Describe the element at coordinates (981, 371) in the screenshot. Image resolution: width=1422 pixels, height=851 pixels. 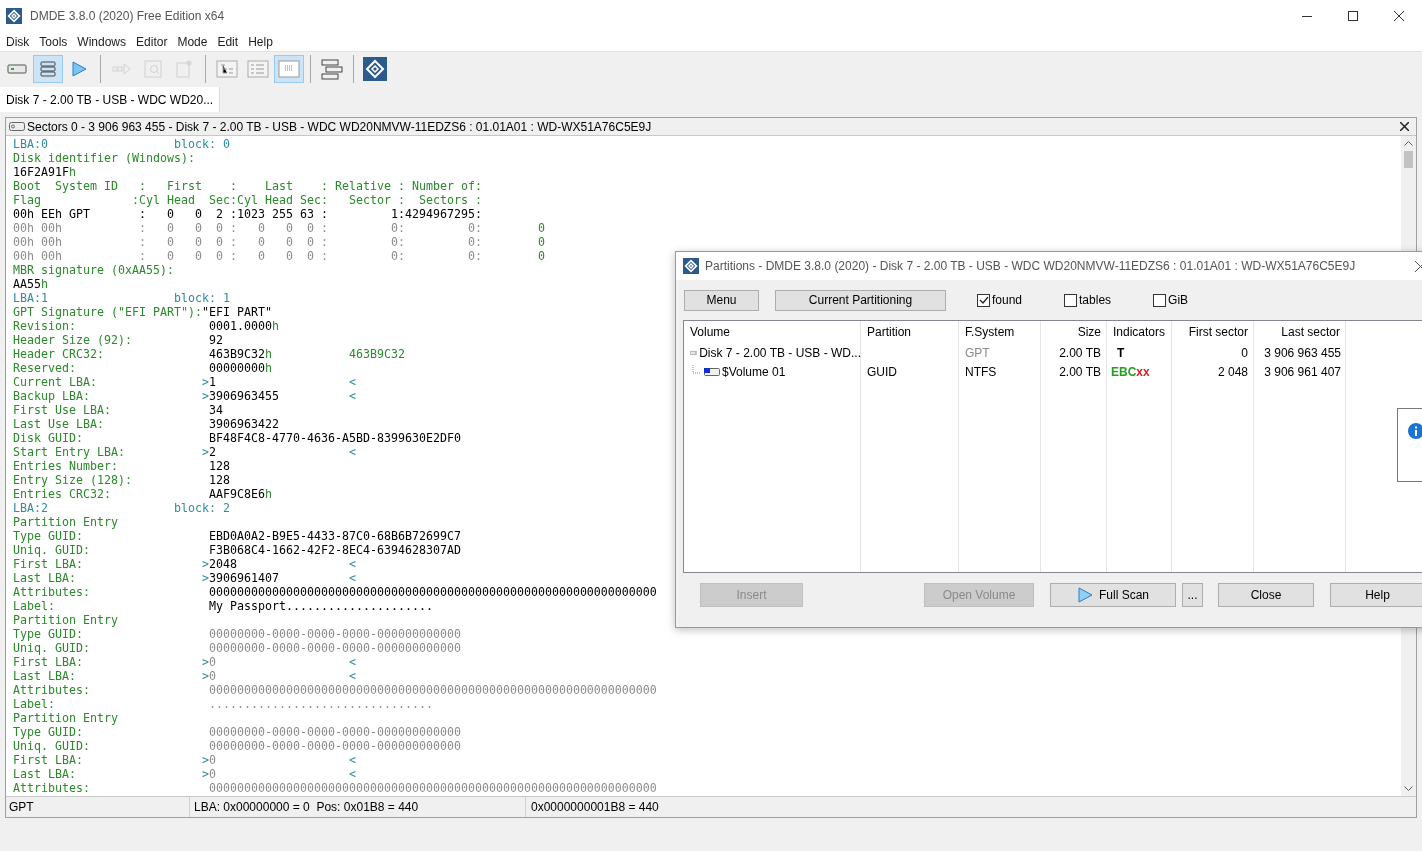
I see `file-system: NTFS` at that location.